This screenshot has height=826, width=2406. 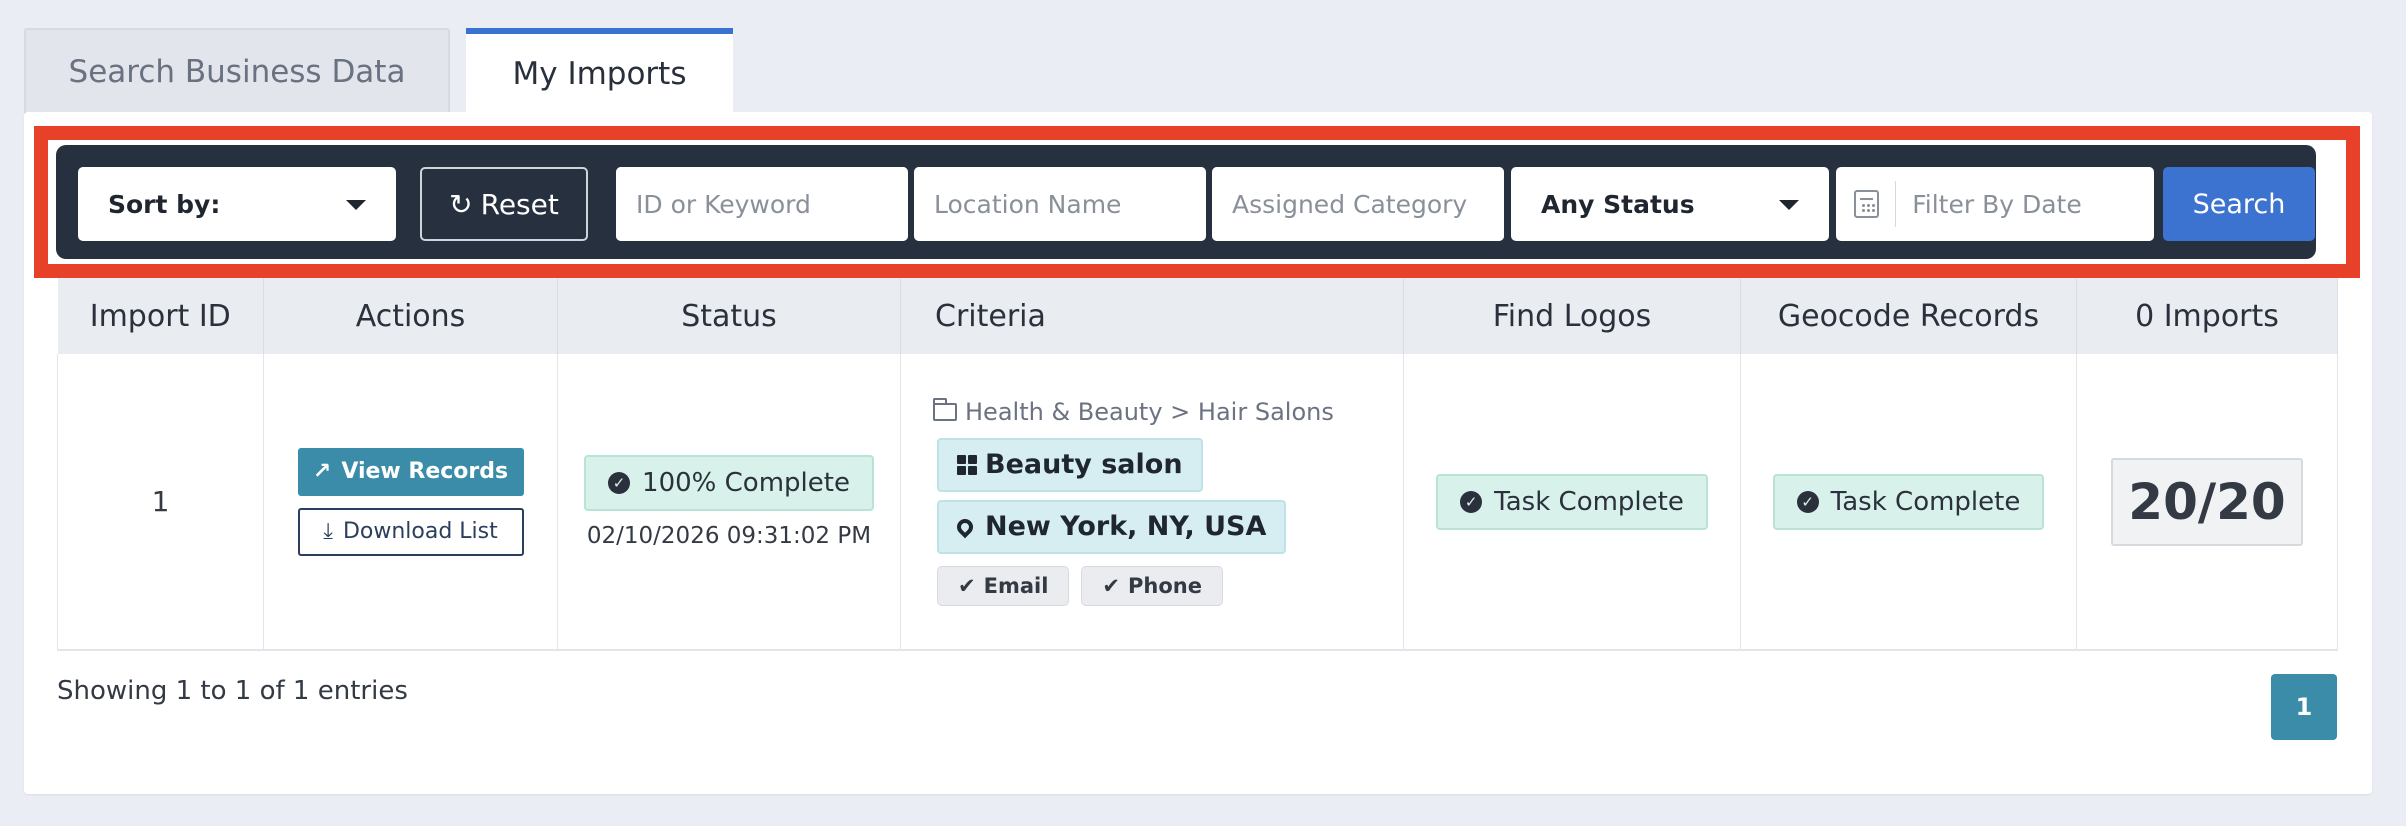 What do you see at coordinates (410, 316) in the screenshot?
I see `header-actions: Actions` at bounding box center [410, 316].